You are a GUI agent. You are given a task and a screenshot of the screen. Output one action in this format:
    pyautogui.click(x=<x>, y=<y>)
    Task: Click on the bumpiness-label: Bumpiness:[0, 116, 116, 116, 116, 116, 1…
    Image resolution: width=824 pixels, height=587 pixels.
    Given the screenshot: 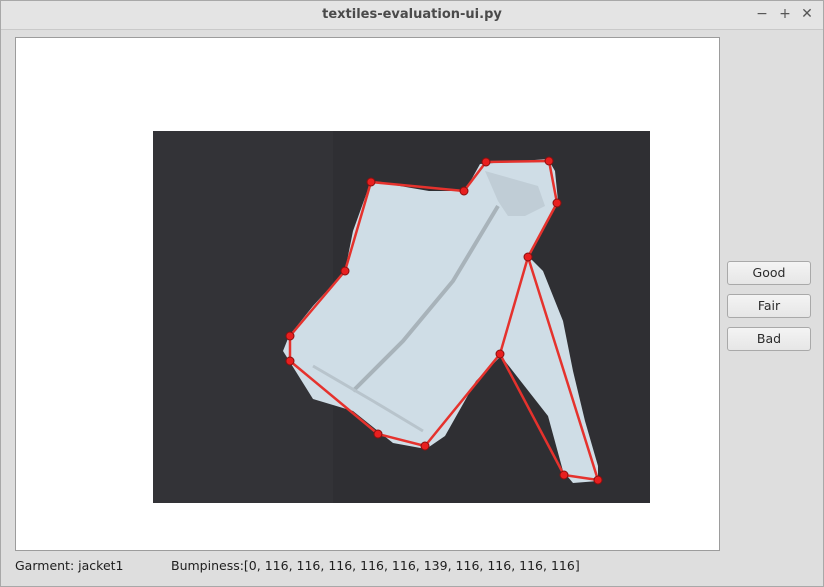 What is the action you would take?
    pyautogui.click(x=375, y=565)
    